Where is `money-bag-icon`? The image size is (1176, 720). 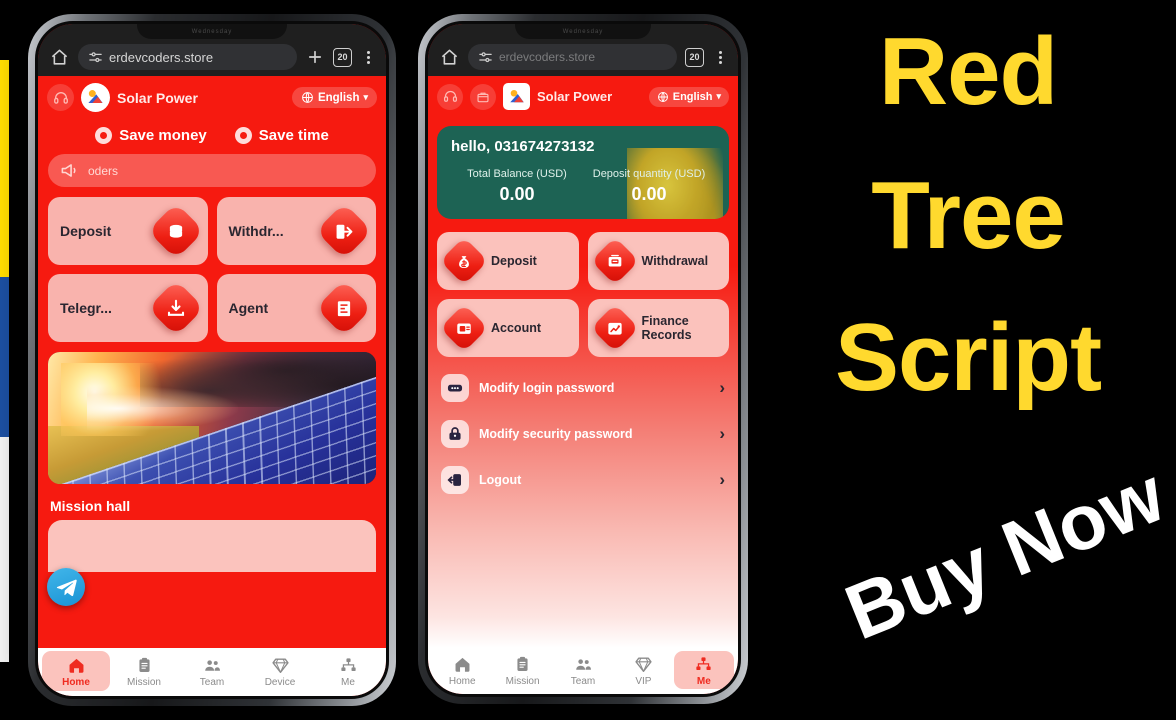
money-bag-icon is located at coordinates (464, 261).